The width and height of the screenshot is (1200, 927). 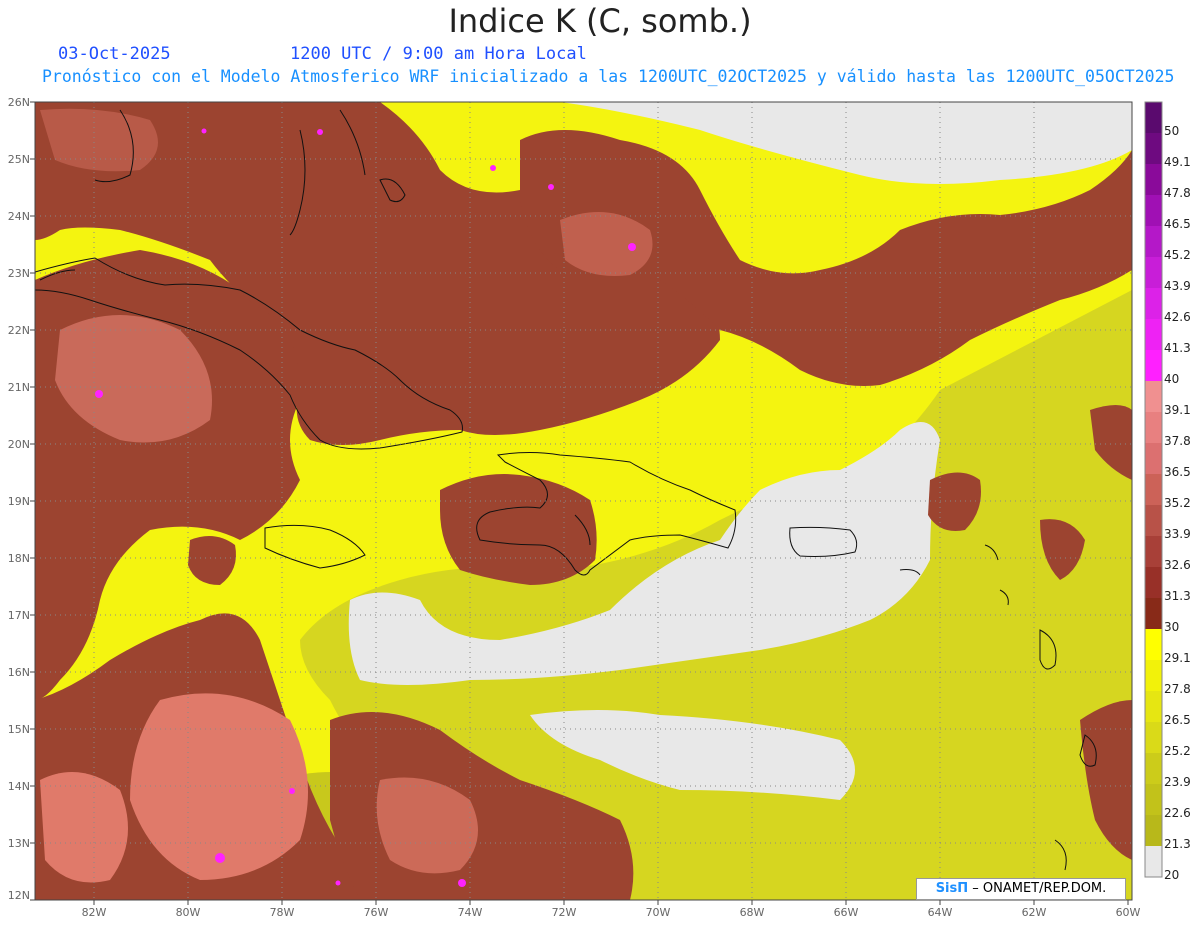 What do you see at coordinates (18, 615) in the screenshot?
I see `lat-label: 17N` at bounding box center [18, 615].